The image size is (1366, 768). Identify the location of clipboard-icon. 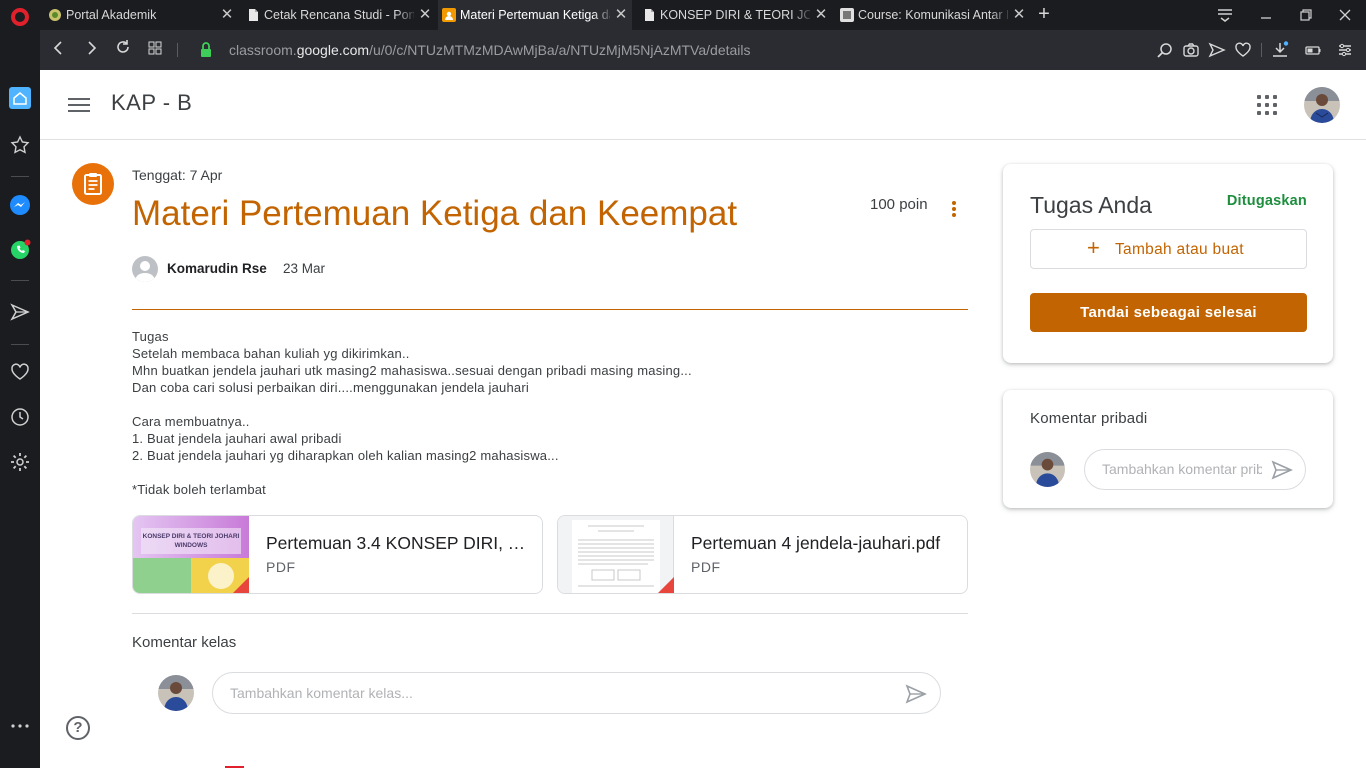
(93, 184).